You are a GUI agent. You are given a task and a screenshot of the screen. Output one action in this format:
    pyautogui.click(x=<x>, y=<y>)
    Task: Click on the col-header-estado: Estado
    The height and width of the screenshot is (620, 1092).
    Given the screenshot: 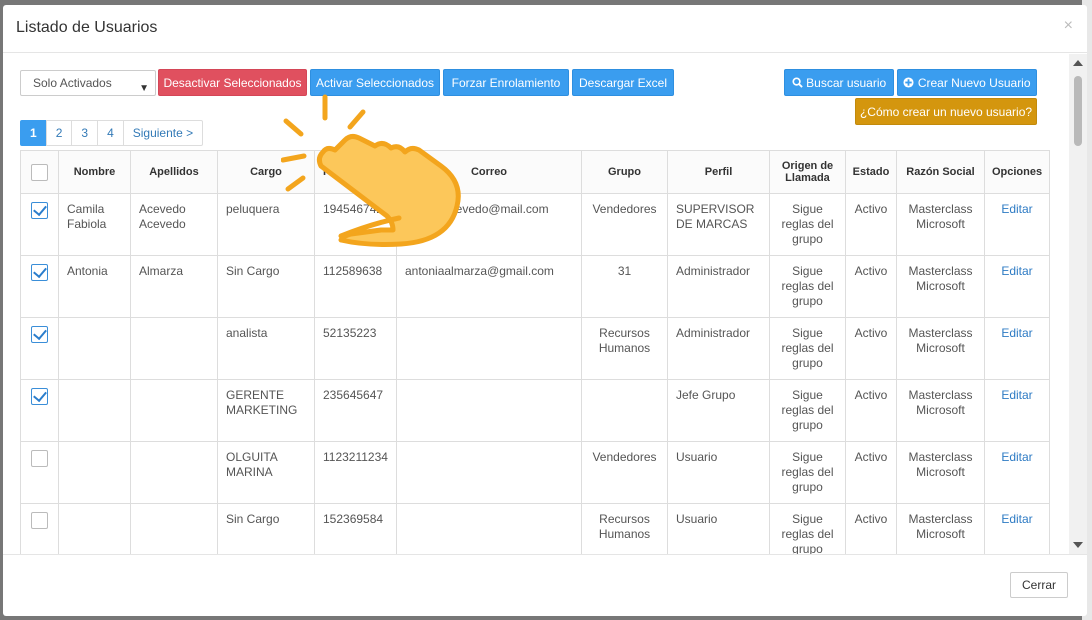 What is the action you would take?
    pyautogui.click(x=871, y=172)
    